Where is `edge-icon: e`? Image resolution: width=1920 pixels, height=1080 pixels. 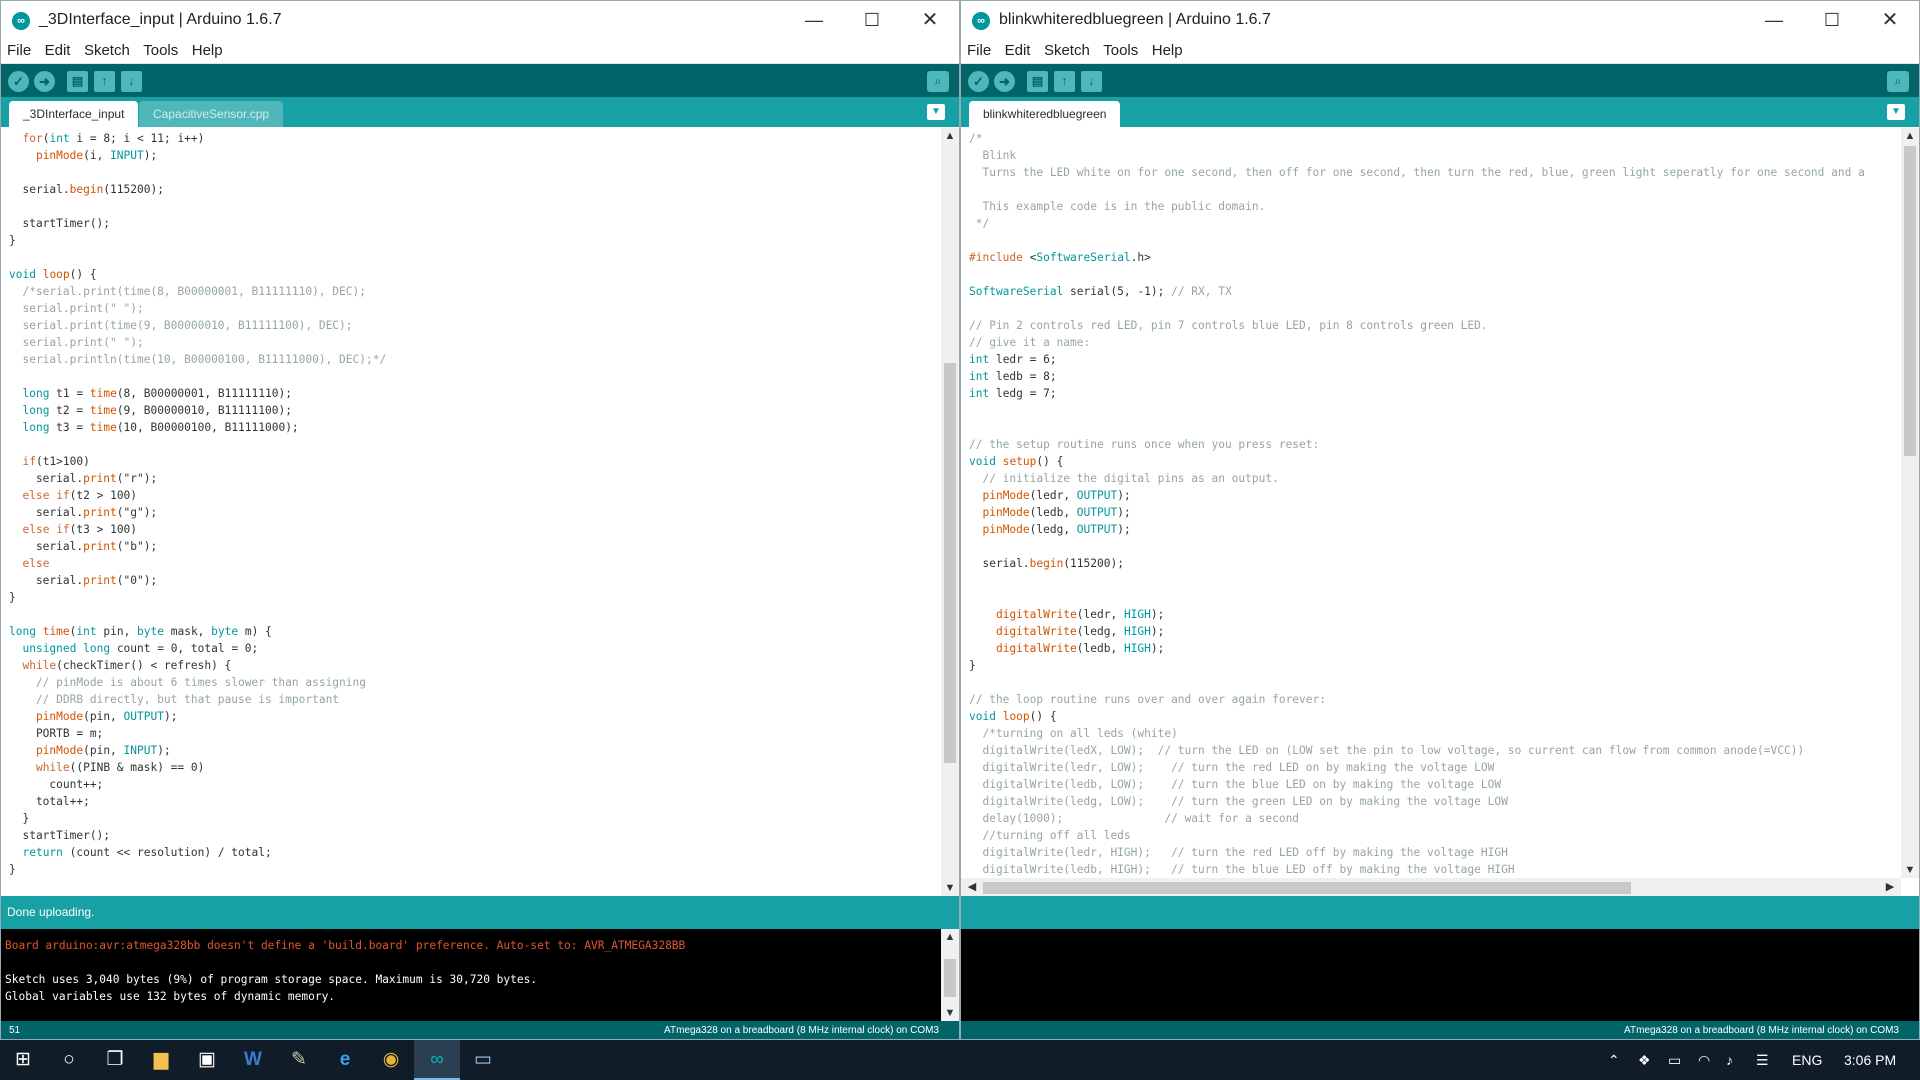
edge-icon: e is located at coordinates (345, 1060).